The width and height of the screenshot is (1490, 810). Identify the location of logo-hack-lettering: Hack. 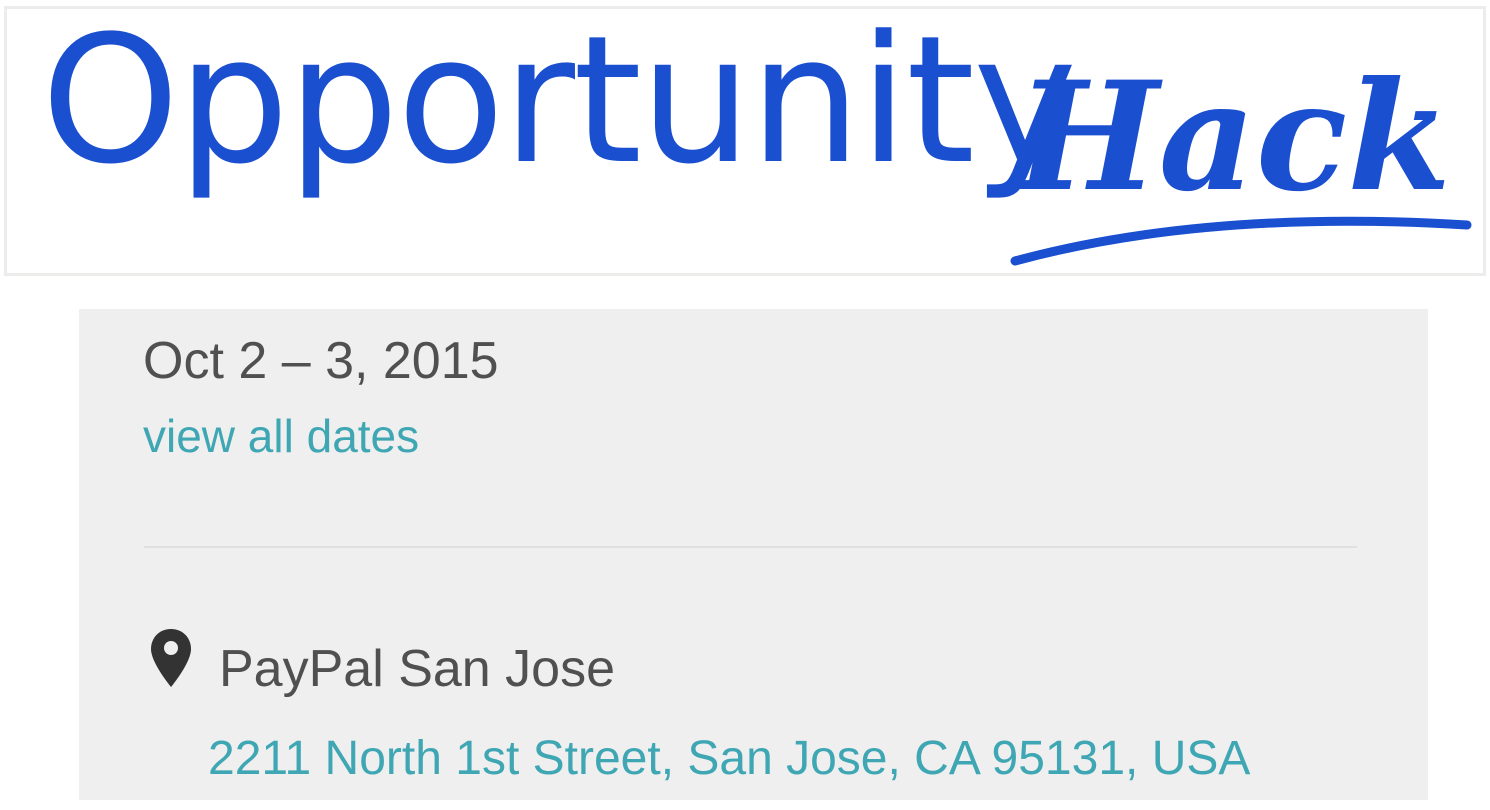
(1232, 137).